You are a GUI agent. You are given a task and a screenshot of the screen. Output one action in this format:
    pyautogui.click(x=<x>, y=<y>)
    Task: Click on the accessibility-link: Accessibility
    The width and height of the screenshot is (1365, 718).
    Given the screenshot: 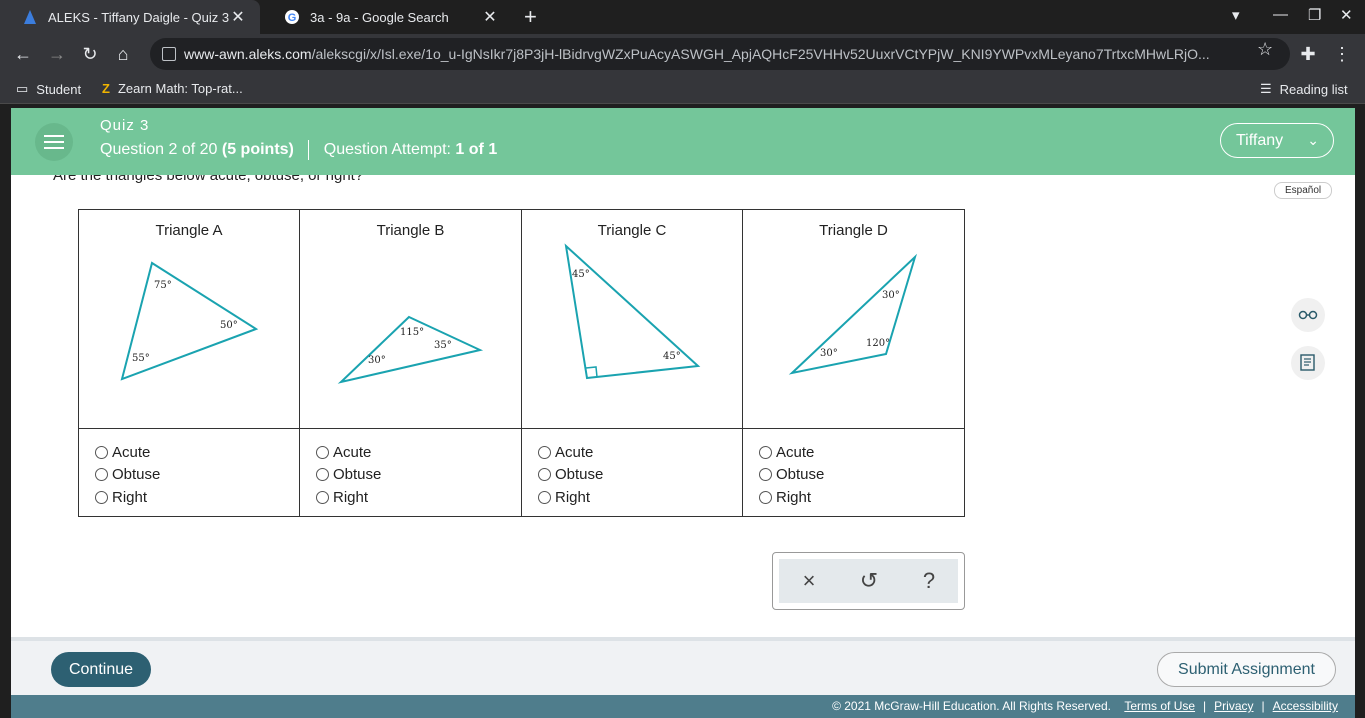 What is the action you would take?
    pyautogui.click(x=1305, y=706)
    